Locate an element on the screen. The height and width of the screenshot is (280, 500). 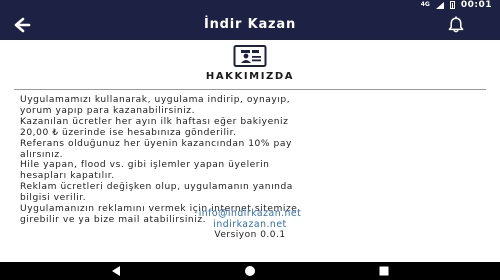
nav-recents-button is located at coordinates (384, 271).